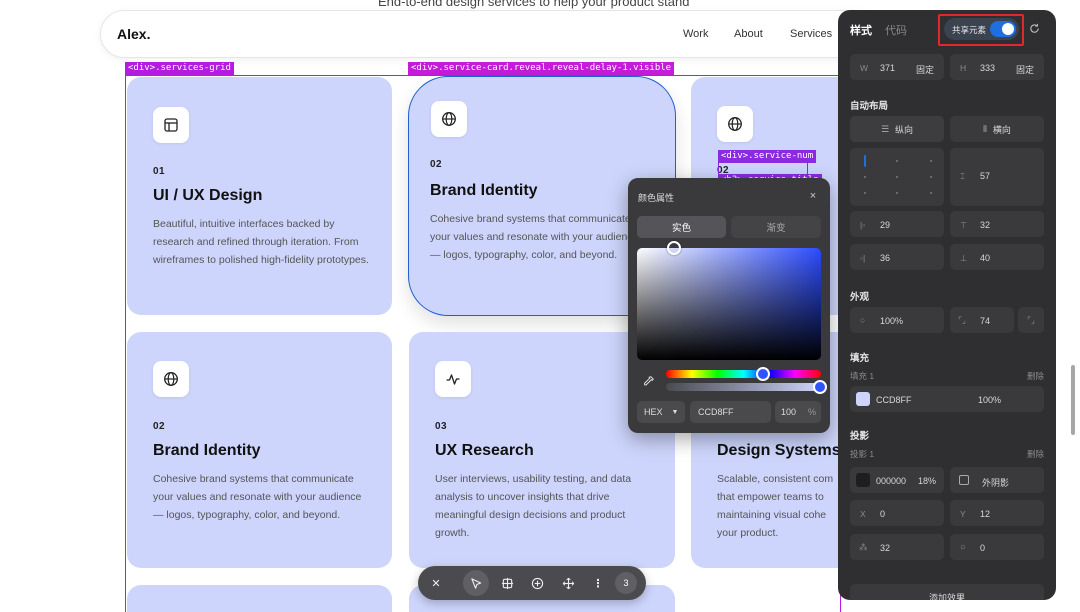 The image size is (1080, 612). What do you see at coordinates (1003, 29) in the screenshot?
I see `shared-element-toggle` at bounding box center [1003, 29].